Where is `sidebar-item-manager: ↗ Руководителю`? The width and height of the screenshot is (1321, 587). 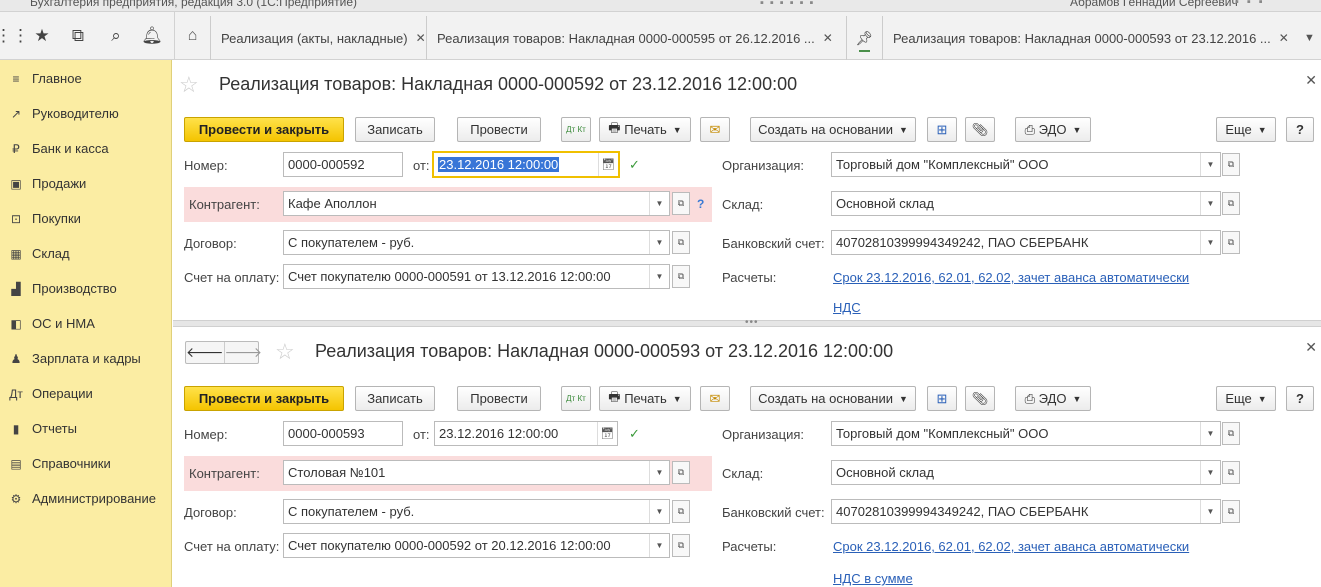
sidebar-item-manager: ↗ Руководителю is located at coordinates (85, 113).